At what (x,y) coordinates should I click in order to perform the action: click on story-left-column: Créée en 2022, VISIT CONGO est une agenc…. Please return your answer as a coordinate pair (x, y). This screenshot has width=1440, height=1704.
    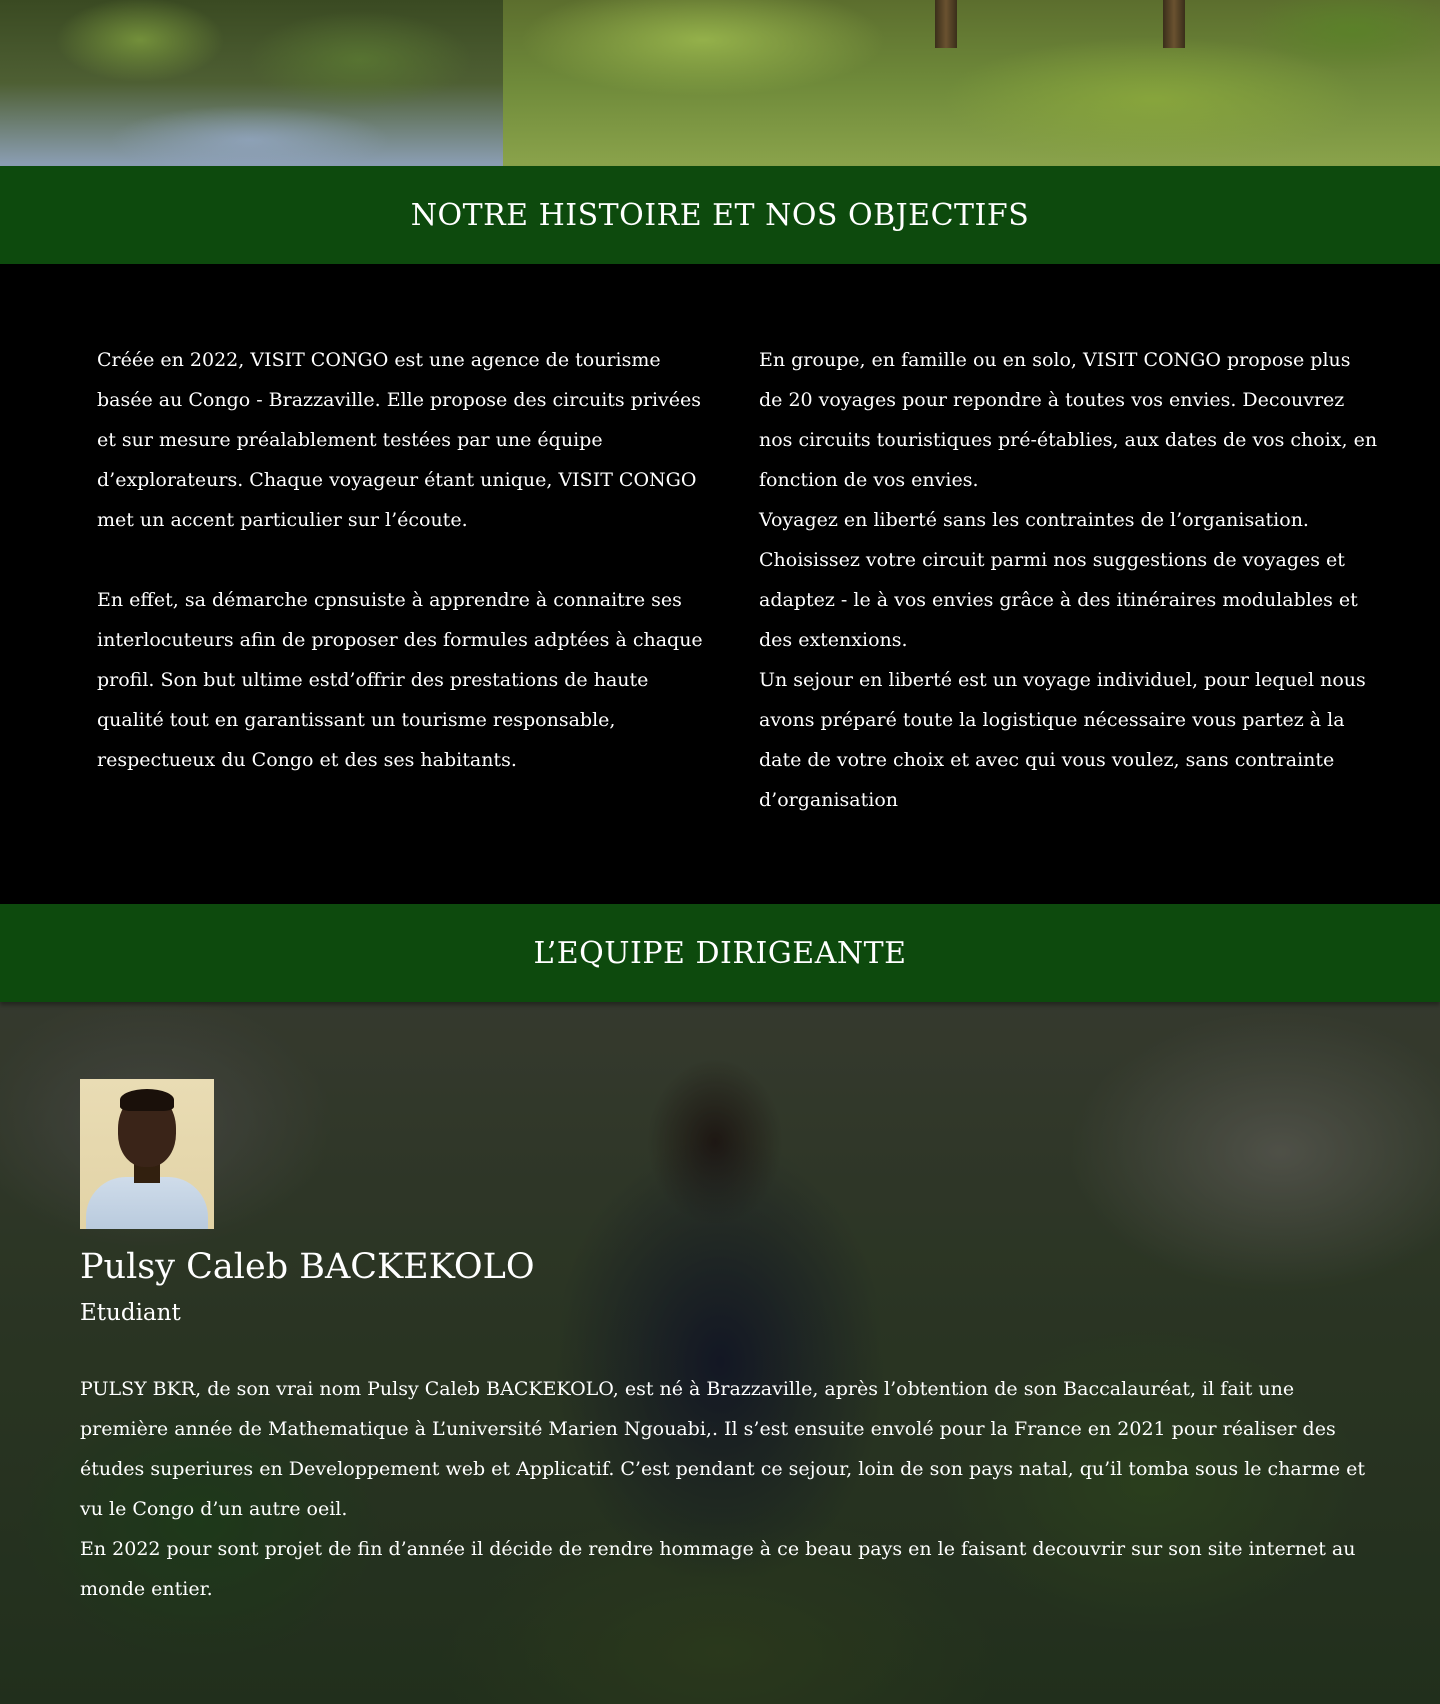
    Looking at the image, I should click on (407, 560).